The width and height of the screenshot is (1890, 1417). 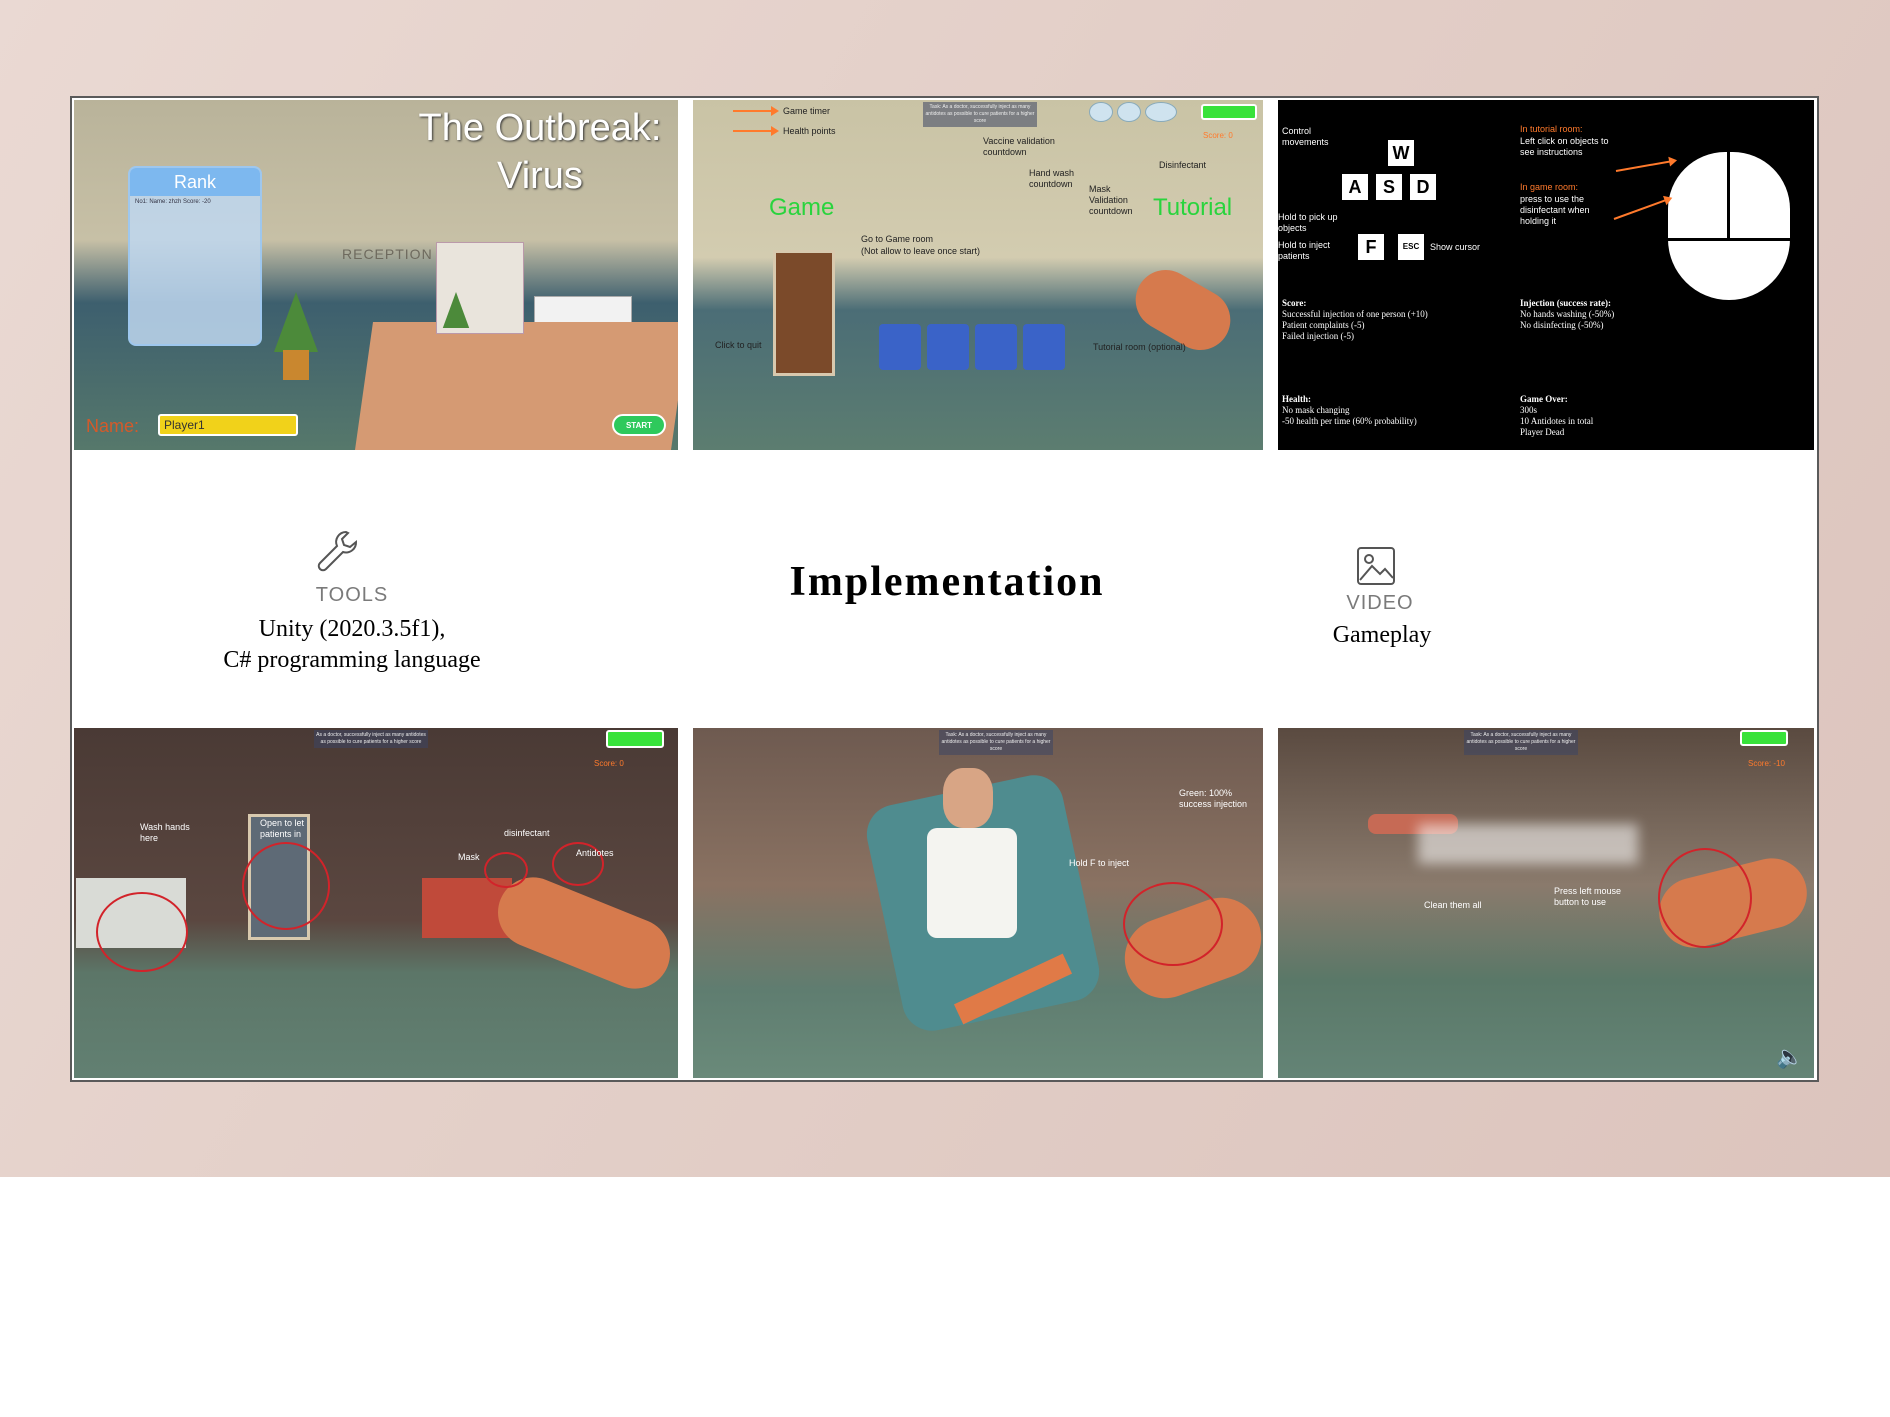 What do you see at coordinates (1567, 314) in the screenshot?
I see `injection-line1: No hands washing (-50%)` at bounding box center [1567, 314].